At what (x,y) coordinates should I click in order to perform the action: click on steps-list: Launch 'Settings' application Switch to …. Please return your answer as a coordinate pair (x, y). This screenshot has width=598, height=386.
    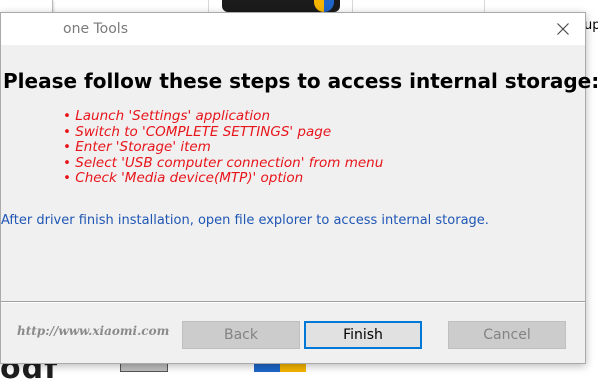
    Looking at the image, I should click on (223, 147).